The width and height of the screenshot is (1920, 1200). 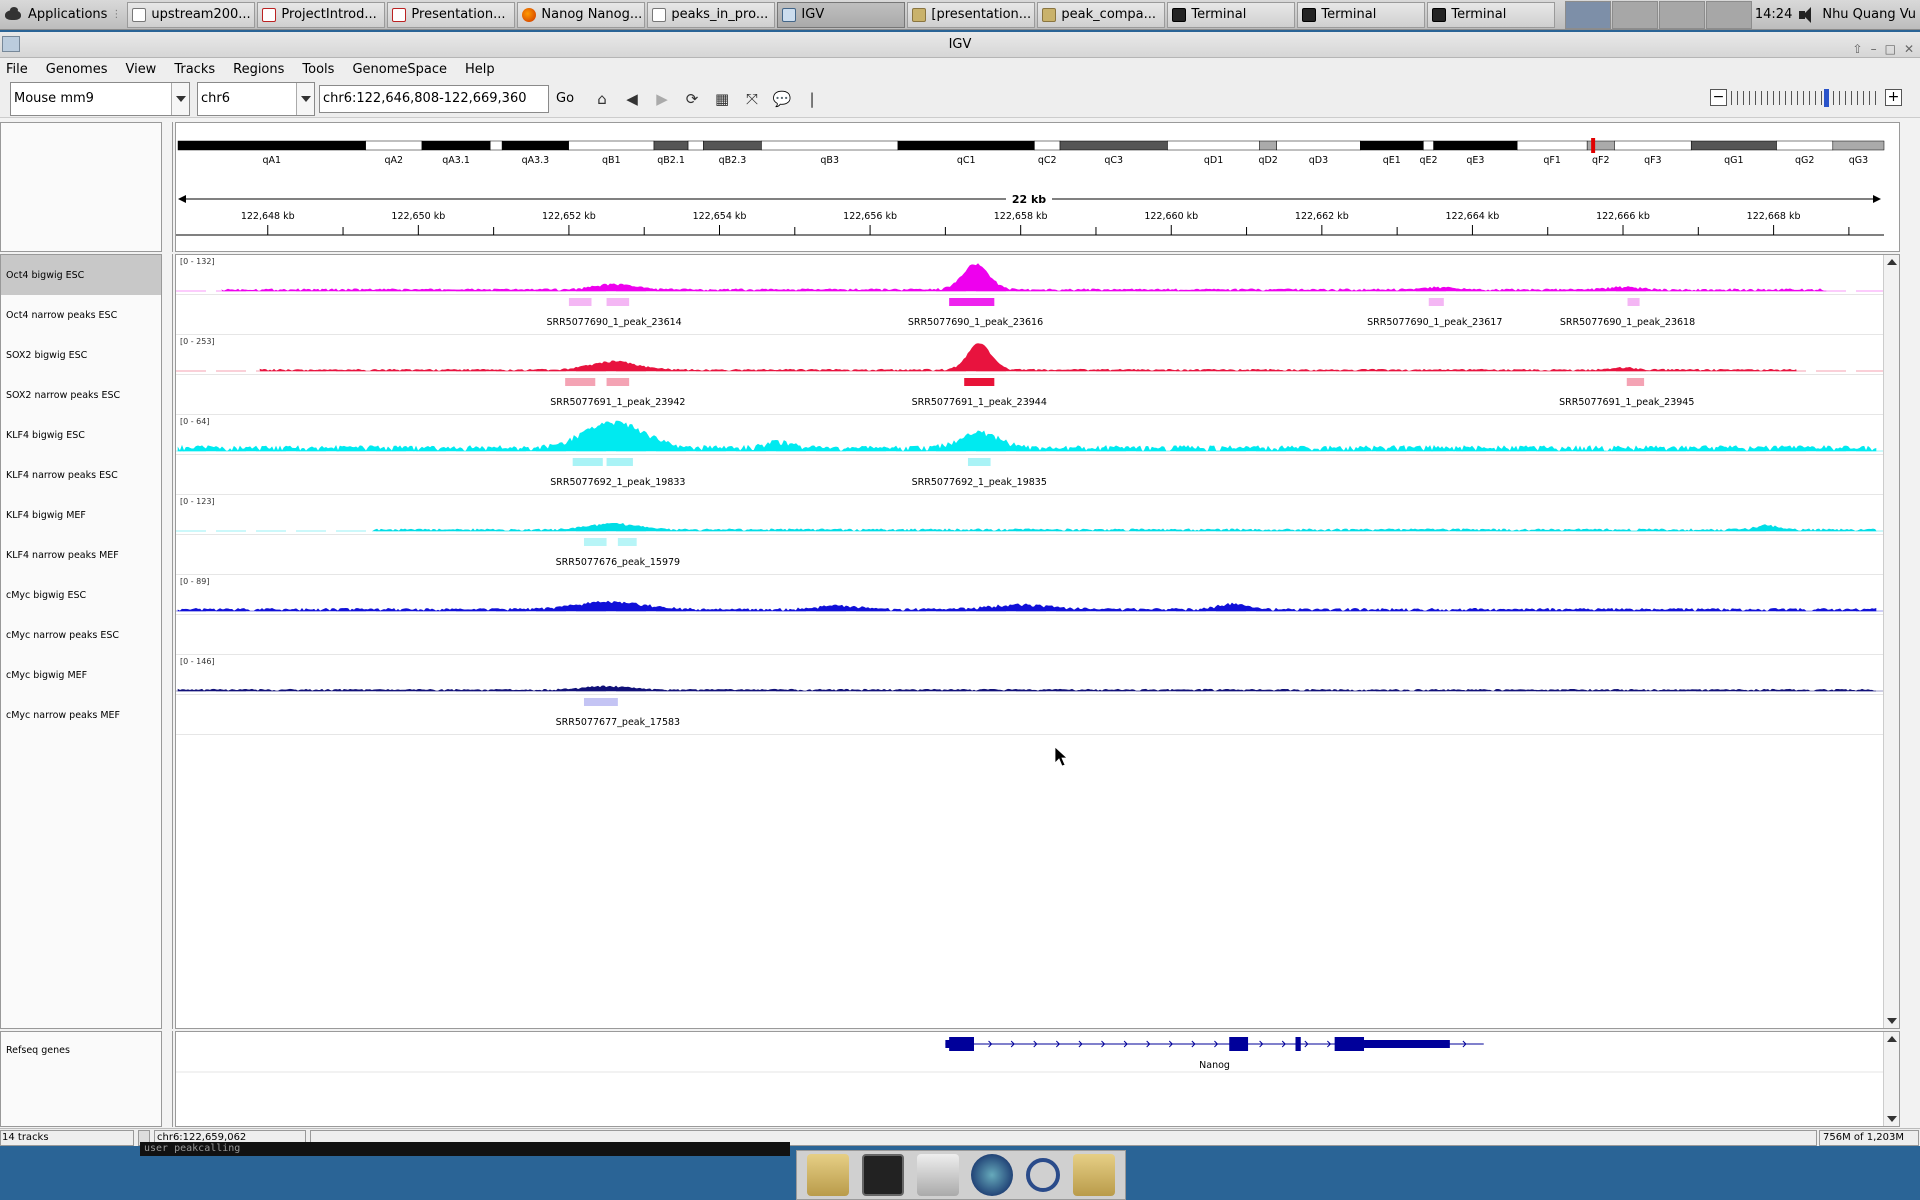 What do you see at coordinates (1807, 15) in the screenshot?
I see `volume-icon` at bounding box center [1807, 15].